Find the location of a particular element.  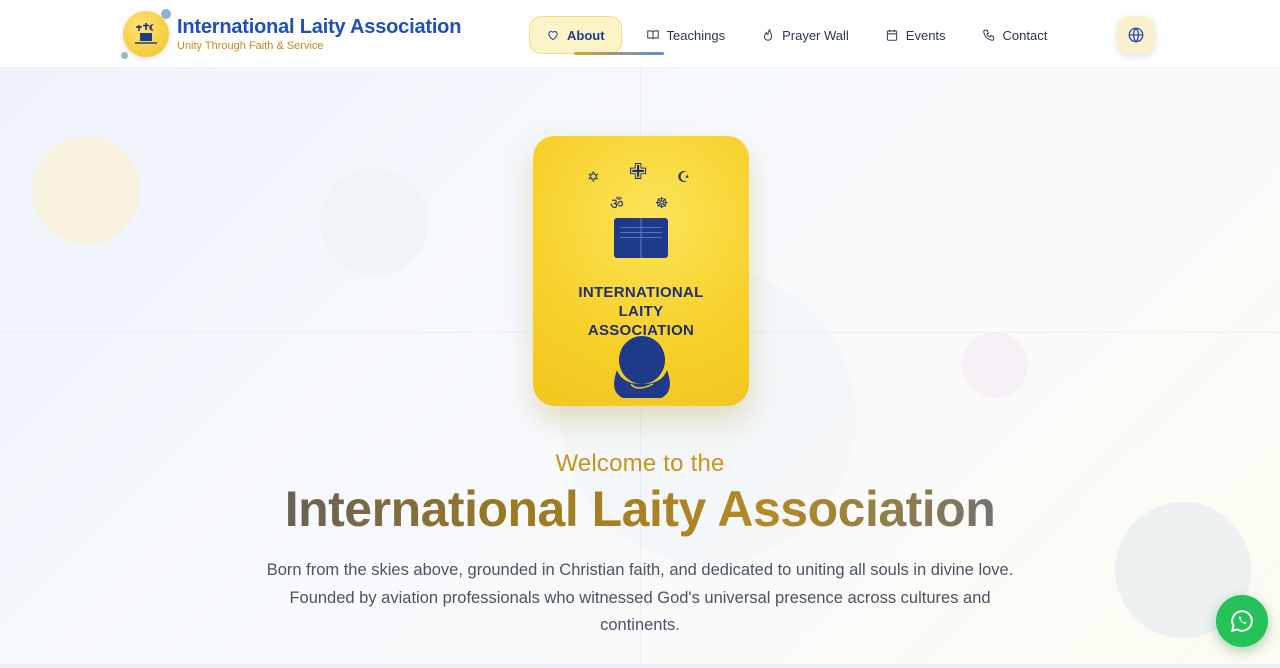

book-icon is located at coordinates (641, 238).